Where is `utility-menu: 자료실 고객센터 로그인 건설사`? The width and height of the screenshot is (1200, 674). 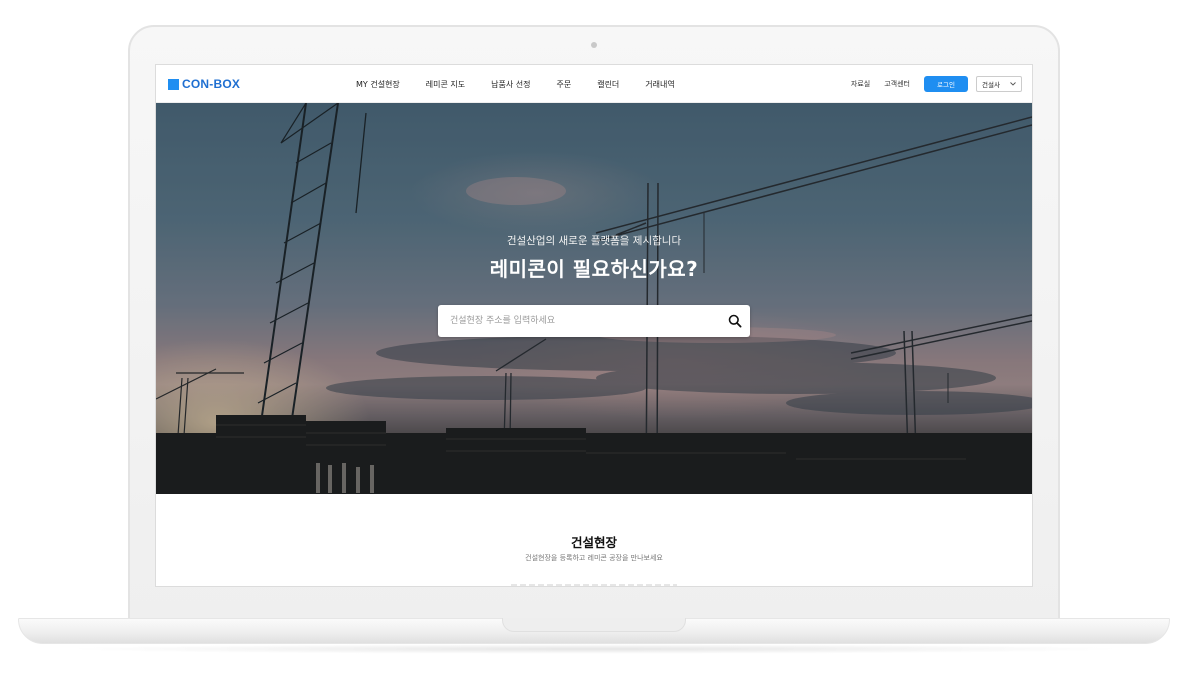
utility-menu: 자료실 고객센터 로그인 건설사 is located at coordinates (936, 84).